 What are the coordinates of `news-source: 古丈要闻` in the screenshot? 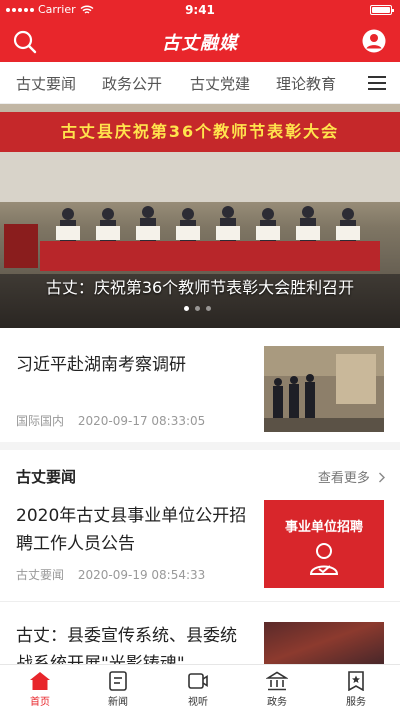 It's located at (40, 575).